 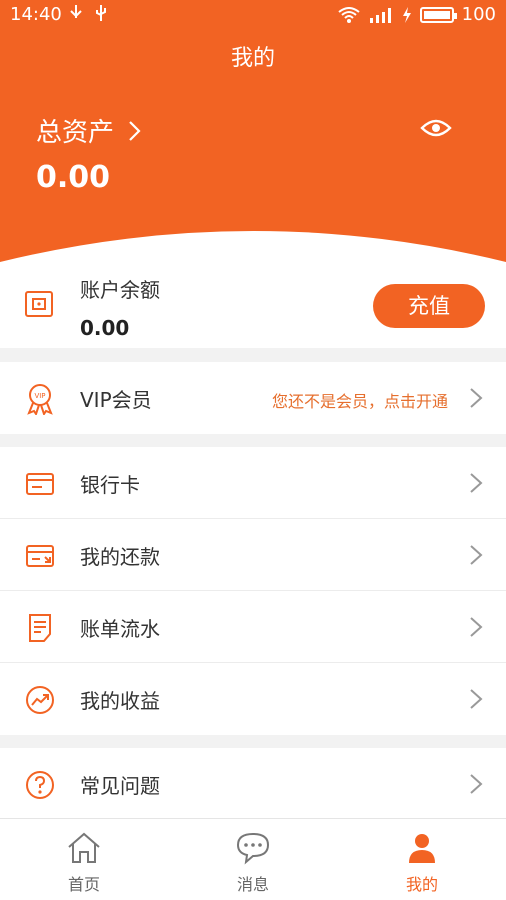 What do you see at coordinates (253, 305) in the screenshot?
I see `balance-card: 账户余额 0.00 充值` at bounding box center [253, 305].